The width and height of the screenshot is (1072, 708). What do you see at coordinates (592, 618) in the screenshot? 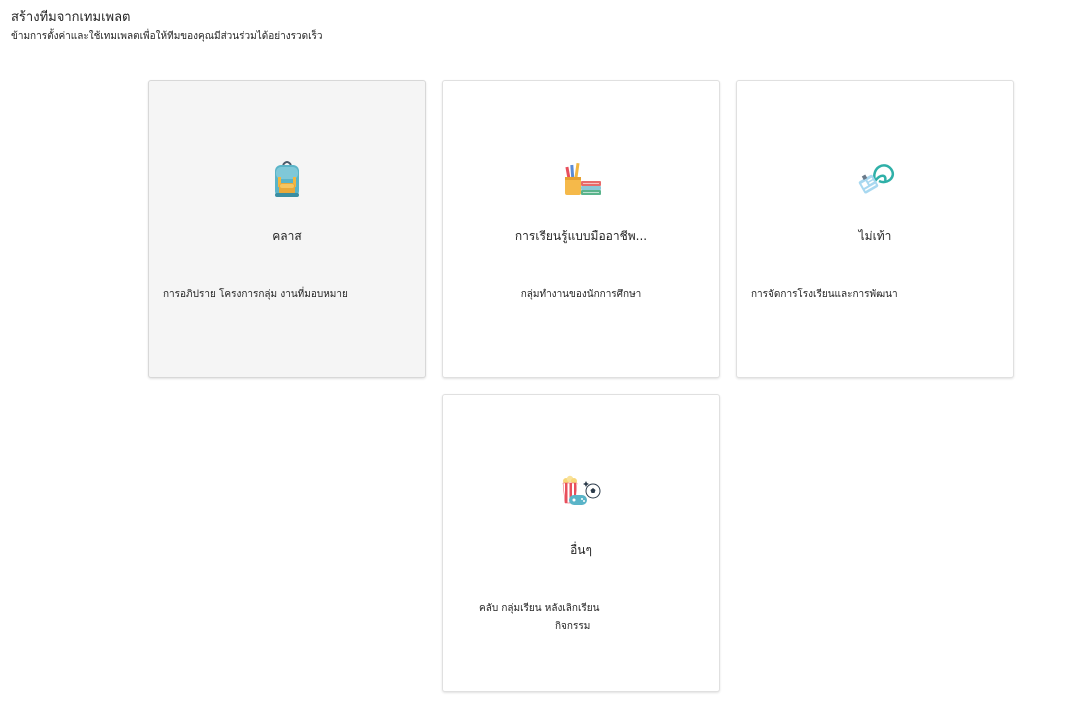
I see `card-description: คลับ กลุ่มเรียน หลังเลิกเรียน กิจกรรม` at bounding box center [592, 618].